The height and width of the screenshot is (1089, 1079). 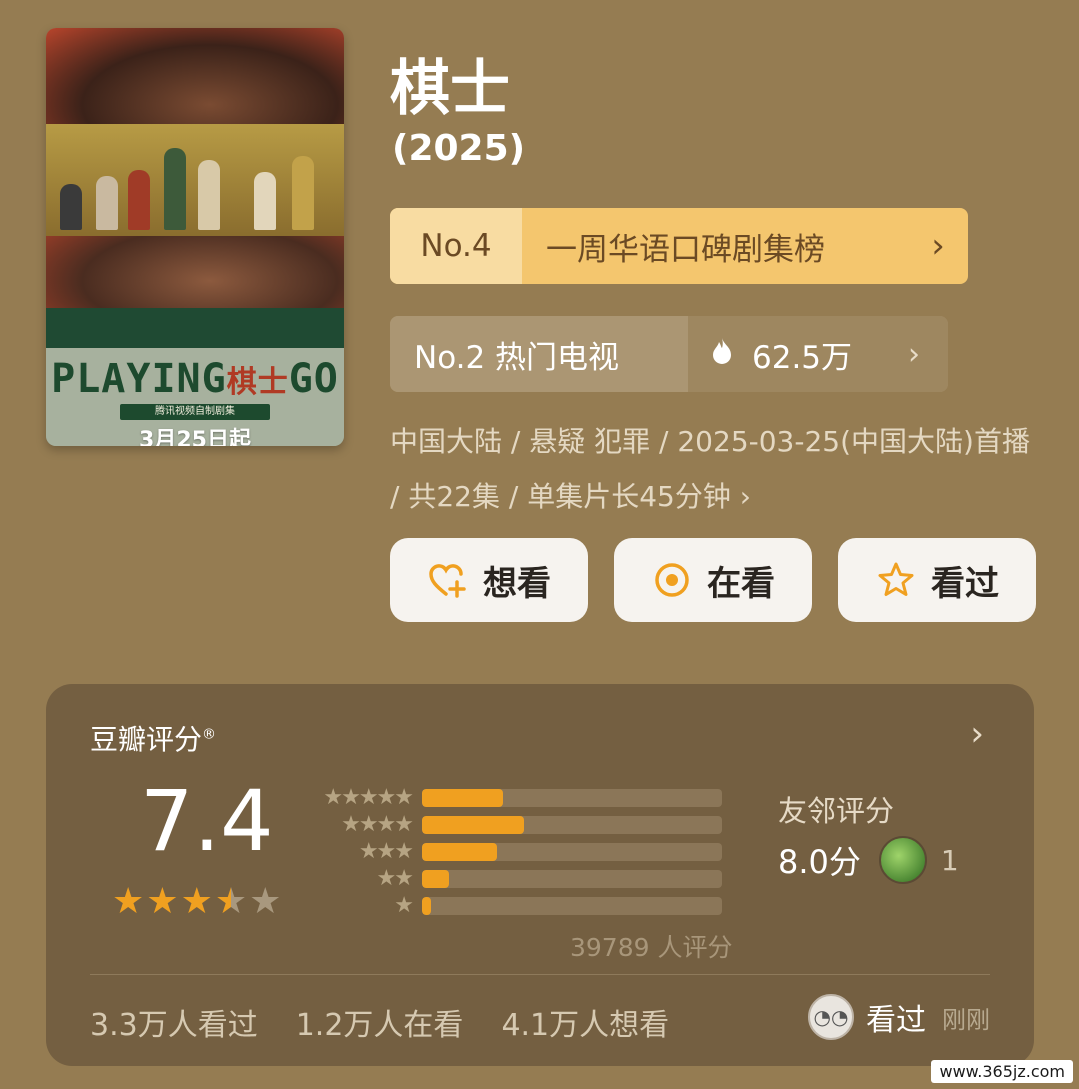 I want to click on rank-weekly-chart-button: No.4 一周华语口碑剧集榜 ›, so click(x=679, y=246).